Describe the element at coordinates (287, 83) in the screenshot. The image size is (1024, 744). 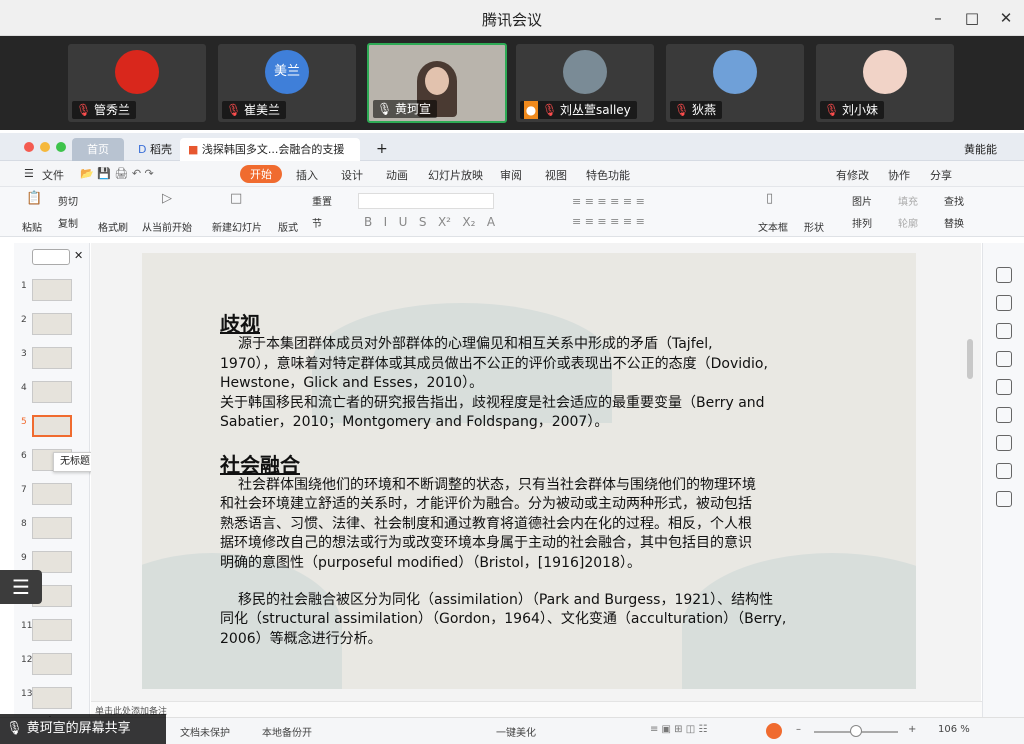
I see `participant-tile: 美兰 🎙 崔美兰` at that location.